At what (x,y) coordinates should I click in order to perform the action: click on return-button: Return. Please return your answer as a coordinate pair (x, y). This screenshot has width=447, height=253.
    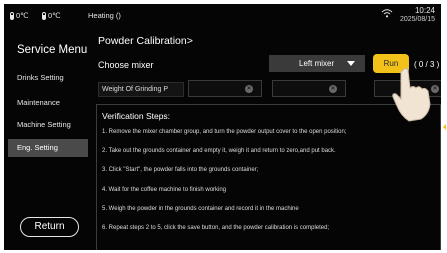
    Looking at the image, I should click on (49, 227).